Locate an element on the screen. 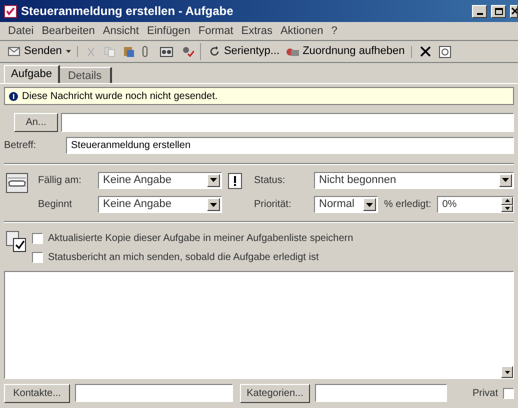 The image size is (518, 408). menu-item: Format is located at coordinates (216, 31).